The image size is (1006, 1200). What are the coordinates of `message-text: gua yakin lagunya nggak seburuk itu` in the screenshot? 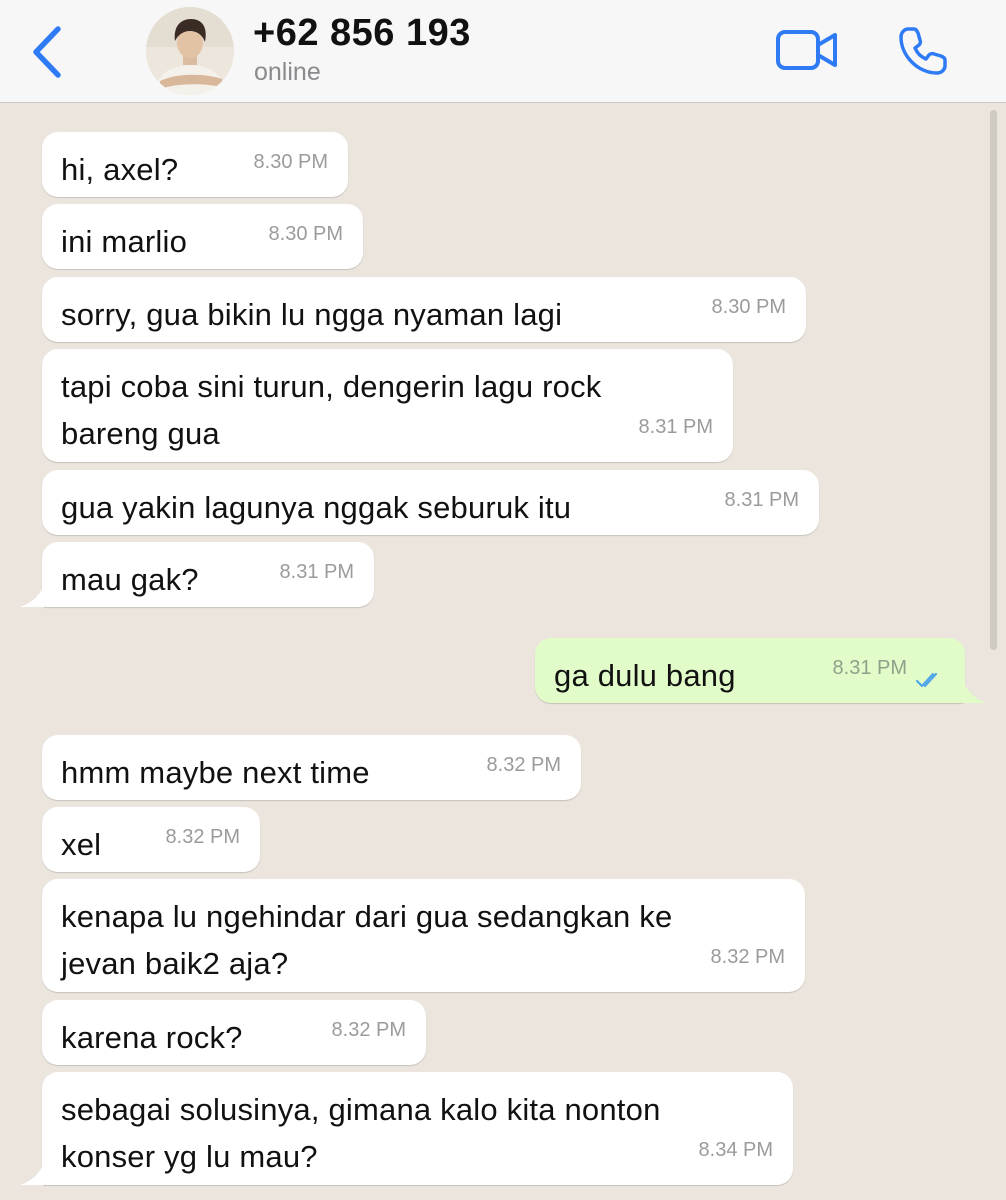 It's located at (316, 507).